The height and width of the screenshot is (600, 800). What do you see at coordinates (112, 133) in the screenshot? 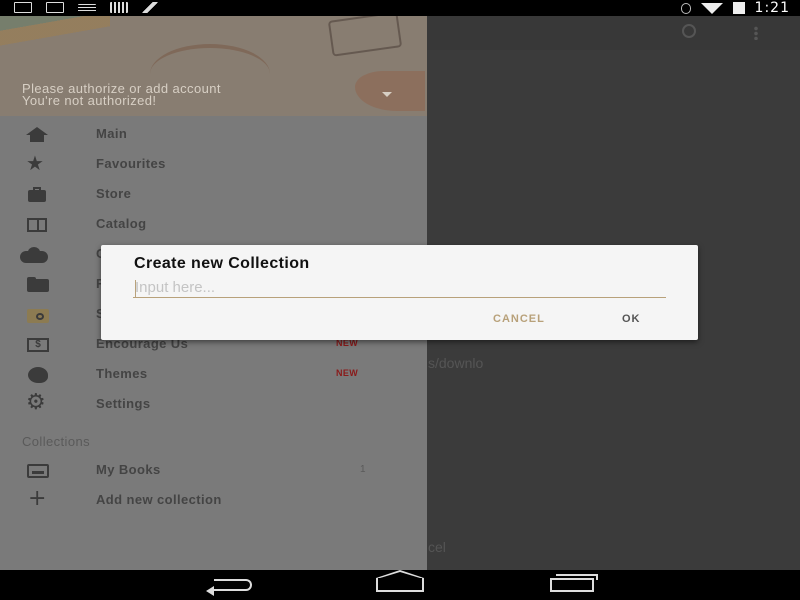
I see `drawer-item-label: Main` at bounding box center [112, 133].